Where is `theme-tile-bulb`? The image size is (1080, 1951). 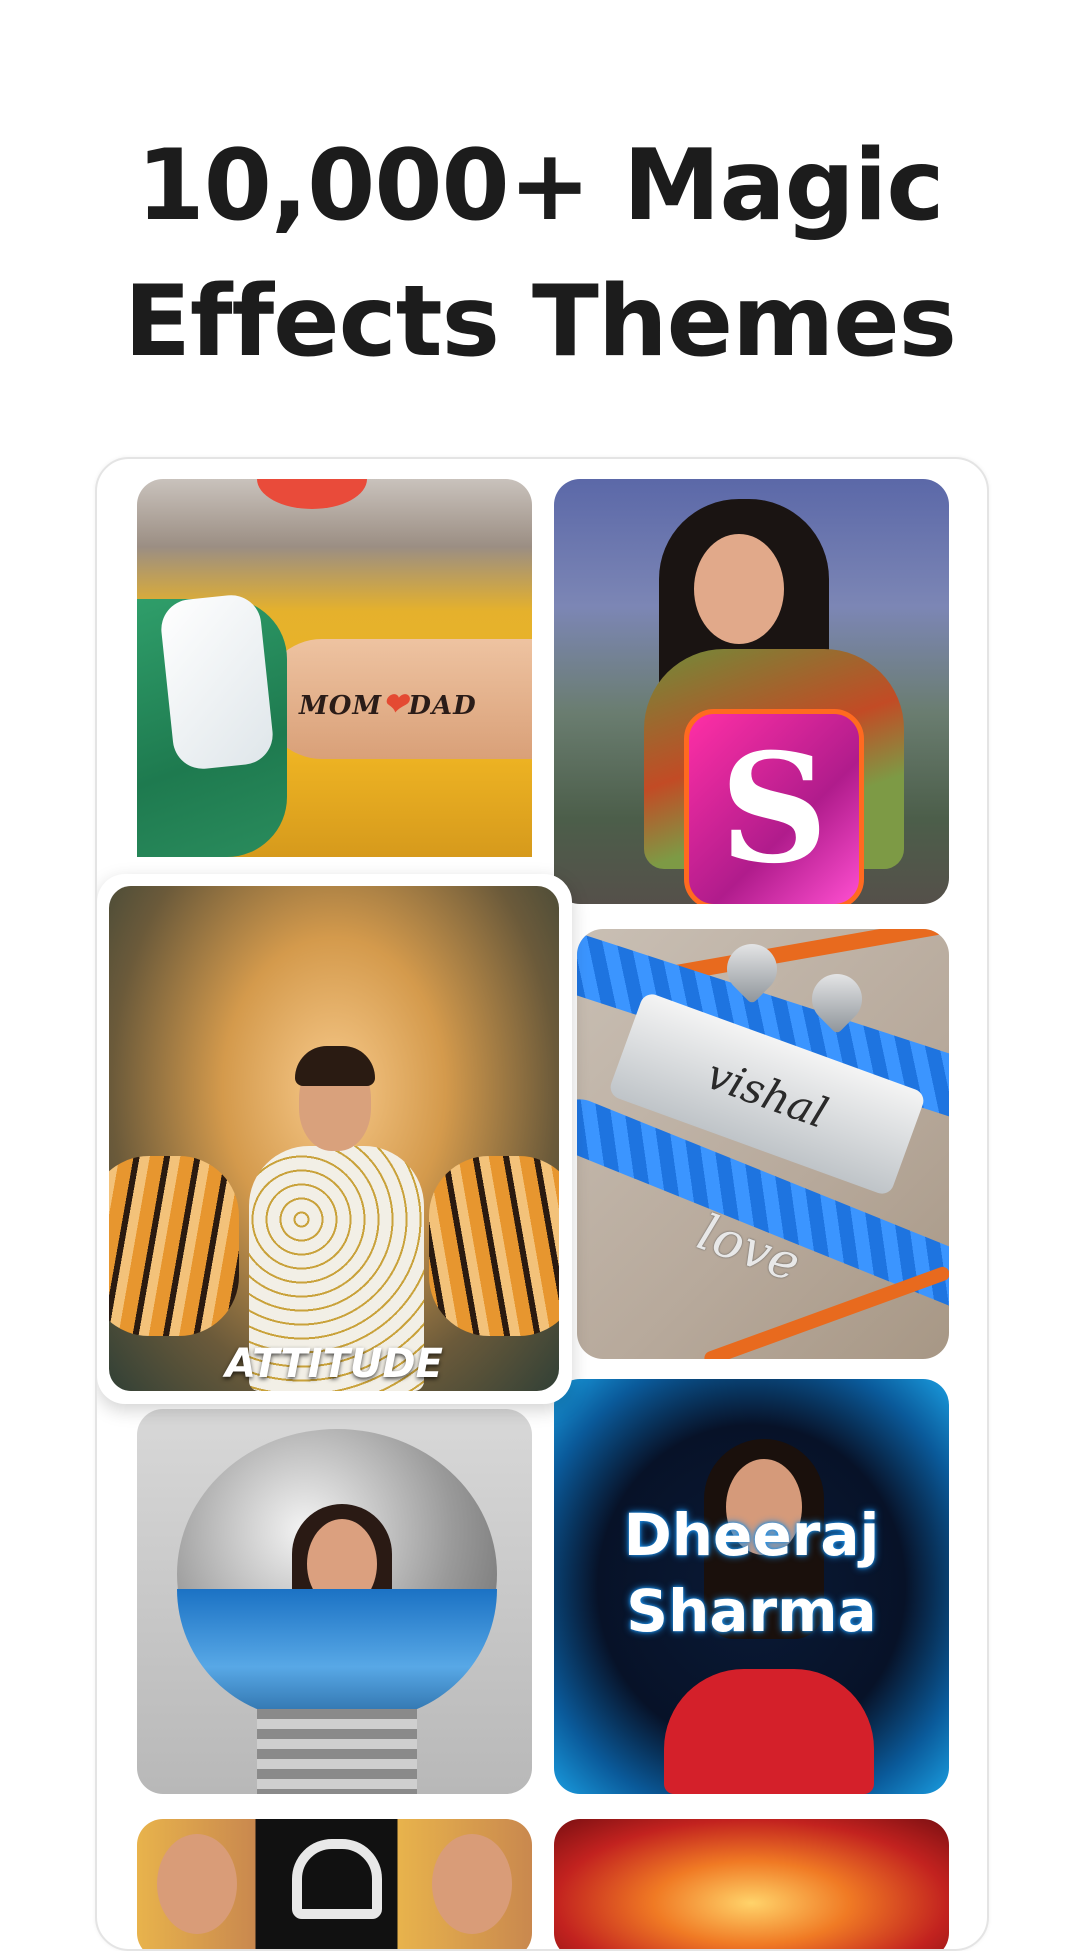 theme-tile-bulb is located at coordinates (334, 1601).